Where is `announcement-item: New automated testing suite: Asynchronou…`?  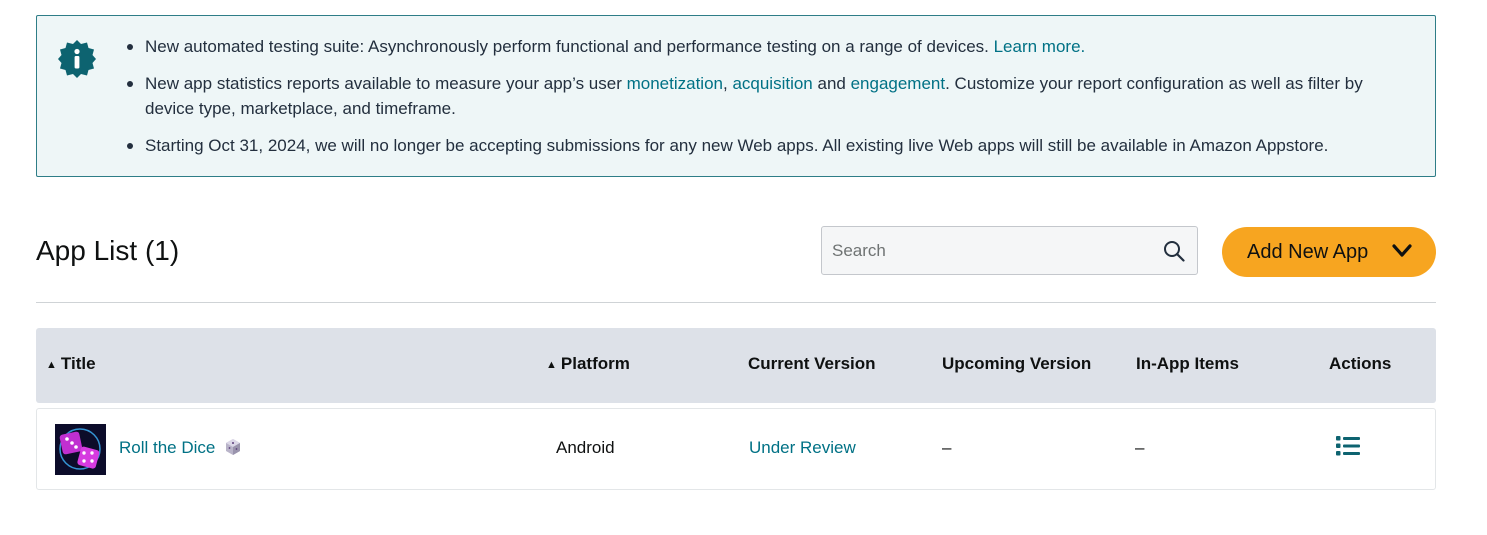 announcement-item: New automated testing suite: Asynchronou… is located at coordinates (771, 46).